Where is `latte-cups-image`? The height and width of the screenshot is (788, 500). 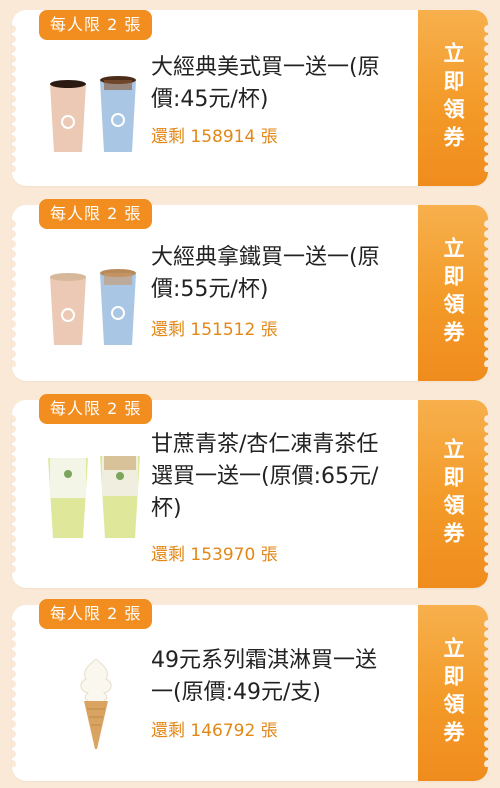
latte-cups-image is located at coordinates (96, 301).